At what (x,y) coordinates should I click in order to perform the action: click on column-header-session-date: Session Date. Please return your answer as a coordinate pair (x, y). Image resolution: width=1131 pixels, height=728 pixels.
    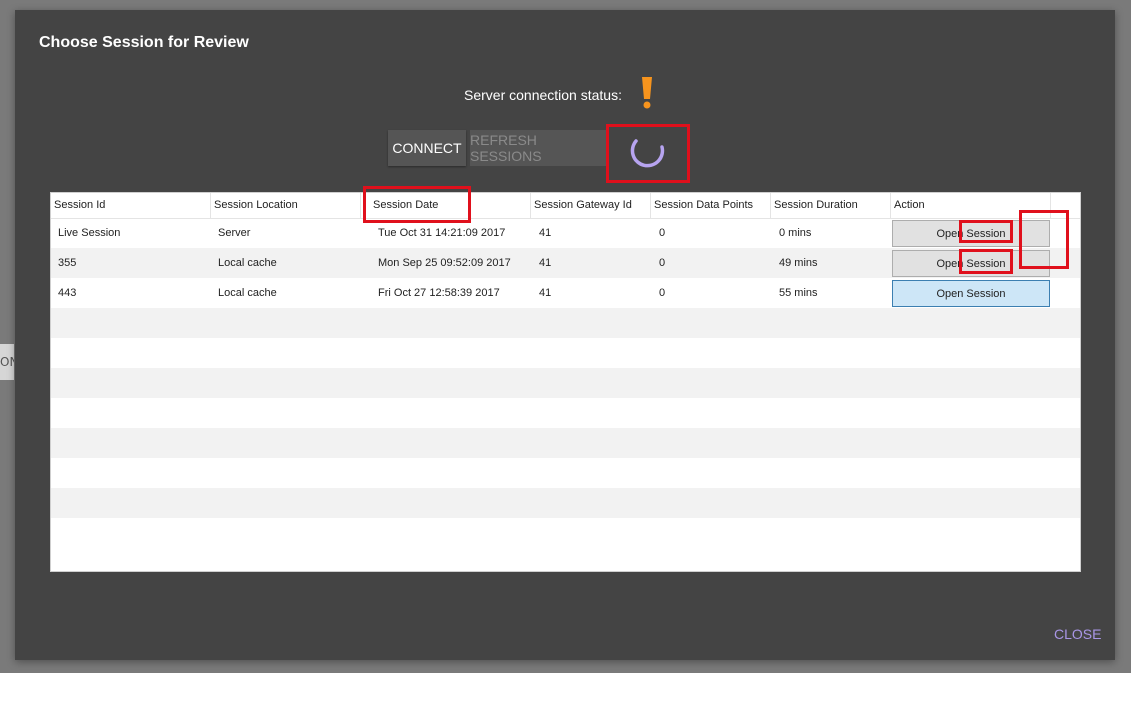
    Looking at the image, I should click on (446, 205).